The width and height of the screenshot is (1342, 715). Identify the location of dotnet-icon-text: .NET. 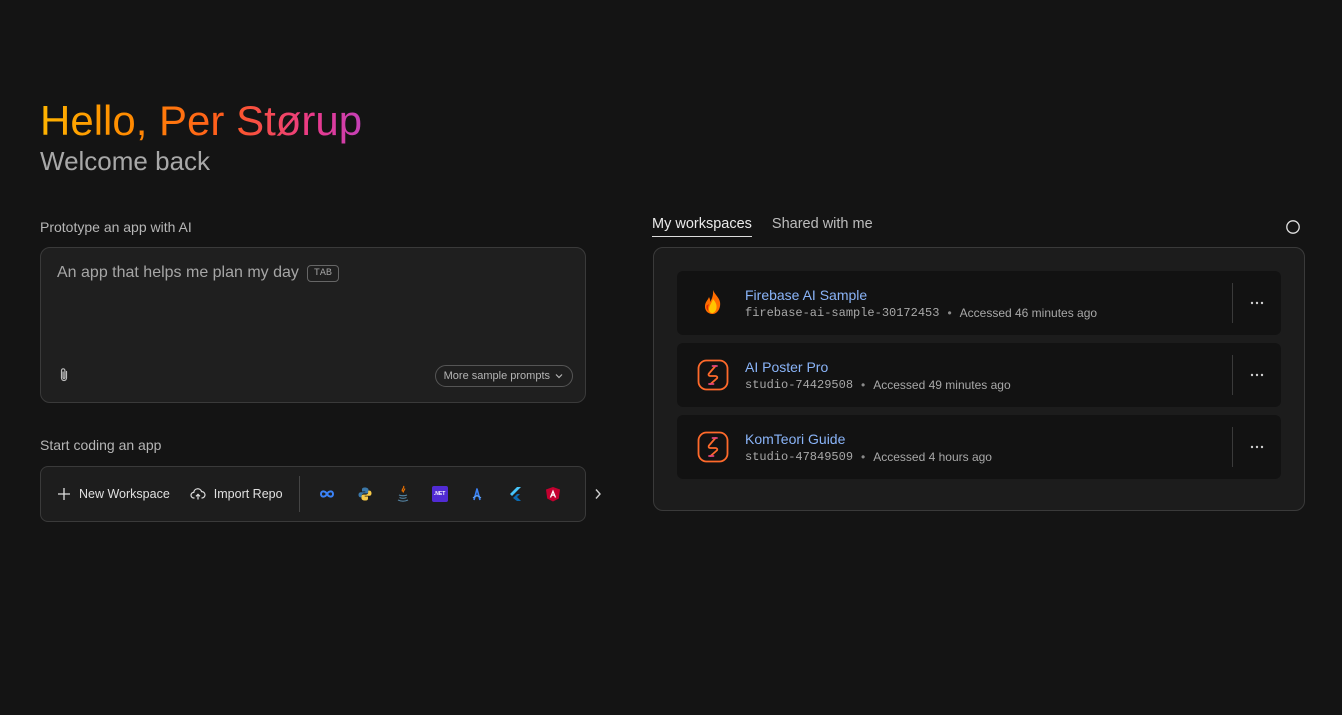
(439, 494).